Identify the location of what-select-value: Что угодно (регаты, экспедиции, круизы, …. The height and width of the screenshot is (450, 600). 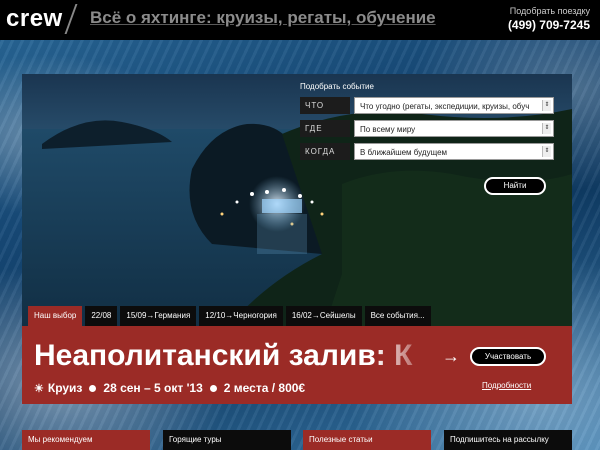
(445, 106).